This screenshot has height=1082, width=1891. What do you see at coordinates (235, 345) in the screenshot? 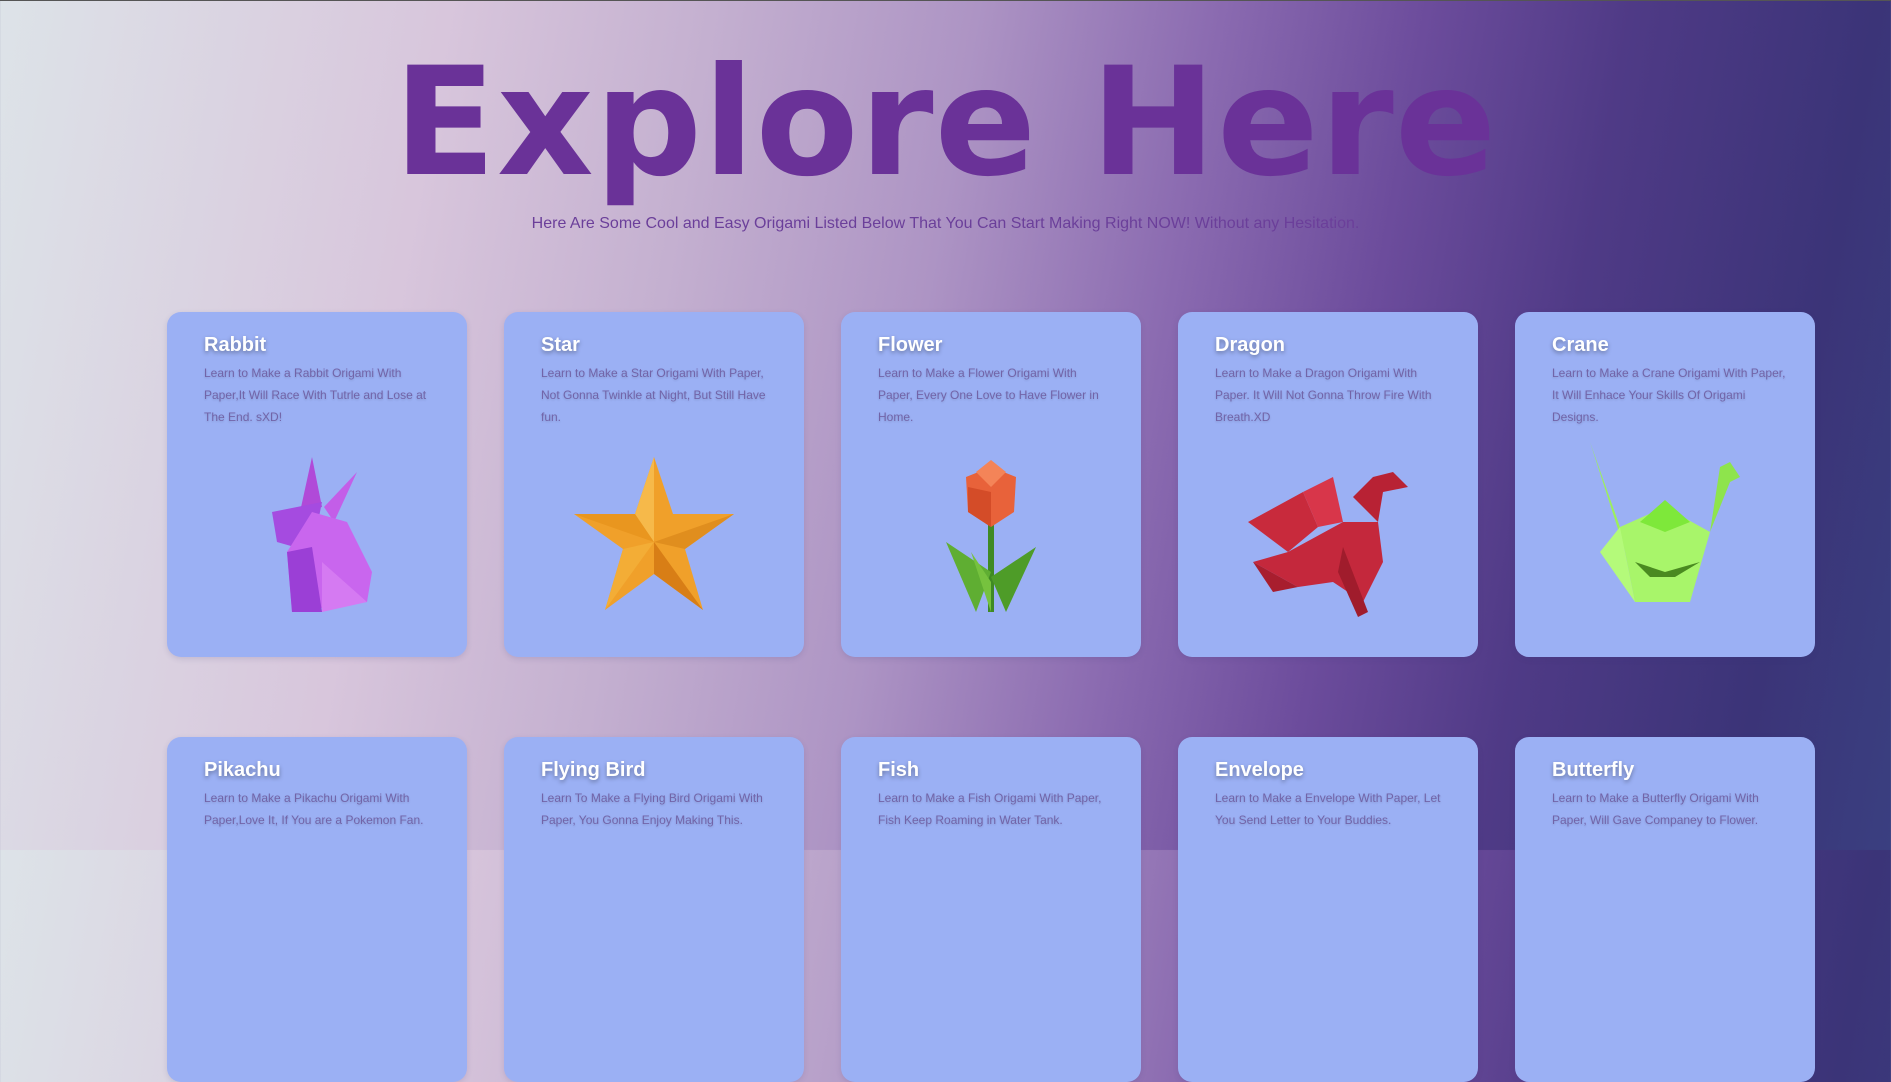
I see `card-title: Rabbit` at bounding box center [235, 345].